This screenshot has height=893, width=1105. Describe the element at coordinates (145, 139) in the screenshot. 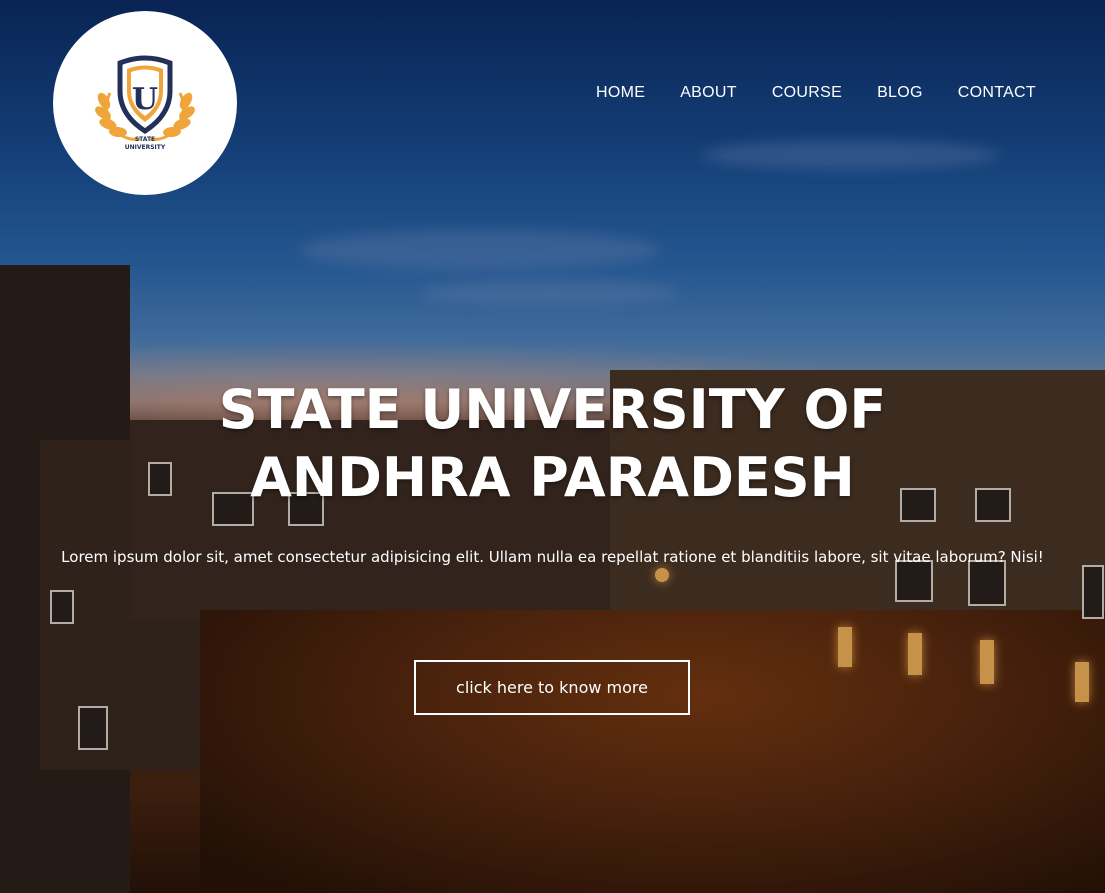

I see `svg-text: STATE` at that location.